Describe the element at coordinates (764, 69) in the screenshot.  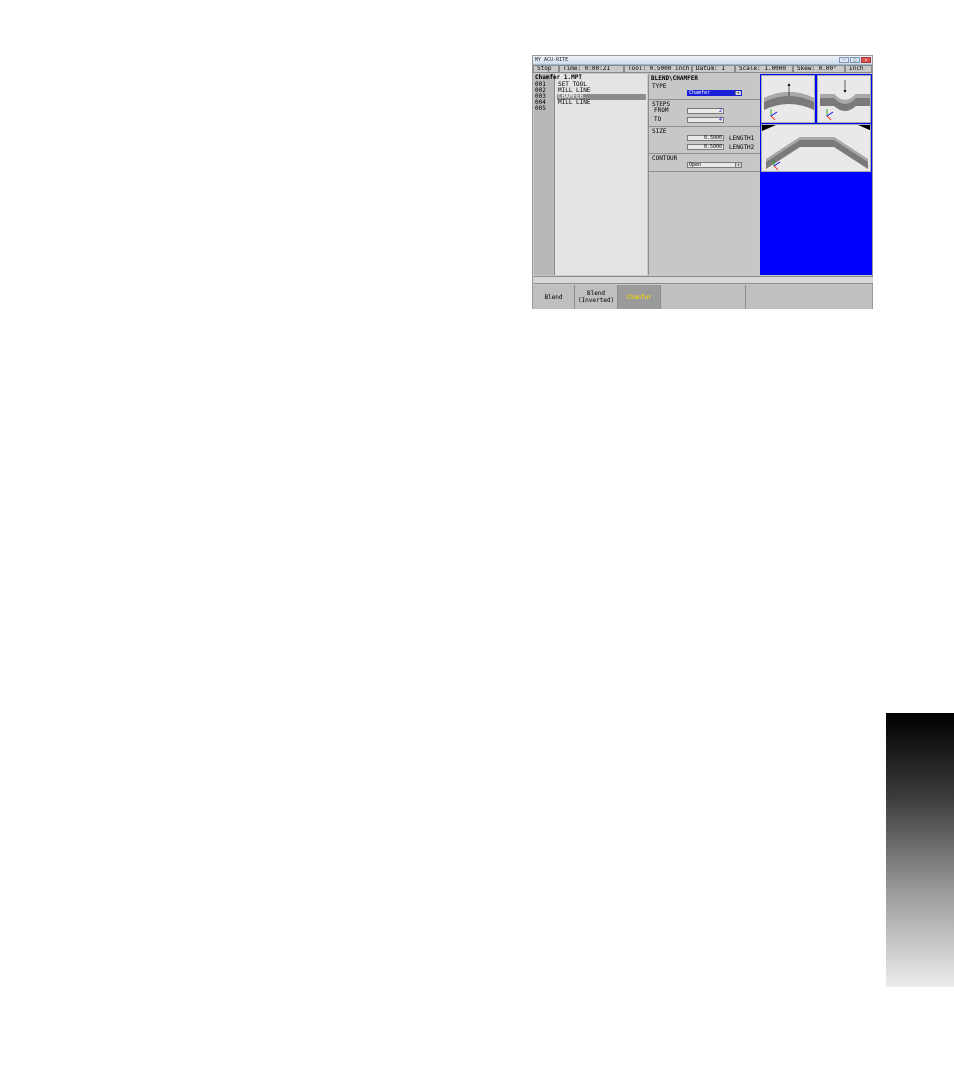
I see `status-scale: Scale: 1.0000` at that location.